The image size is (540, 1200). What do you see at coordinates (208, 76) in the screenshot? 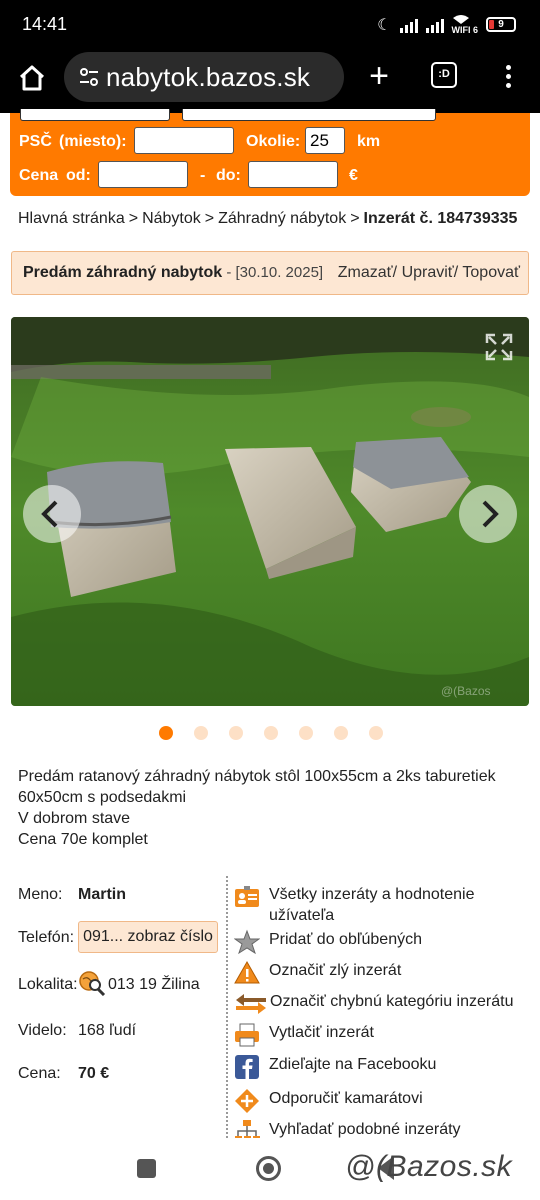
I see `url-text: nabytok.bazos.sk` at bounding box center [208, 76].